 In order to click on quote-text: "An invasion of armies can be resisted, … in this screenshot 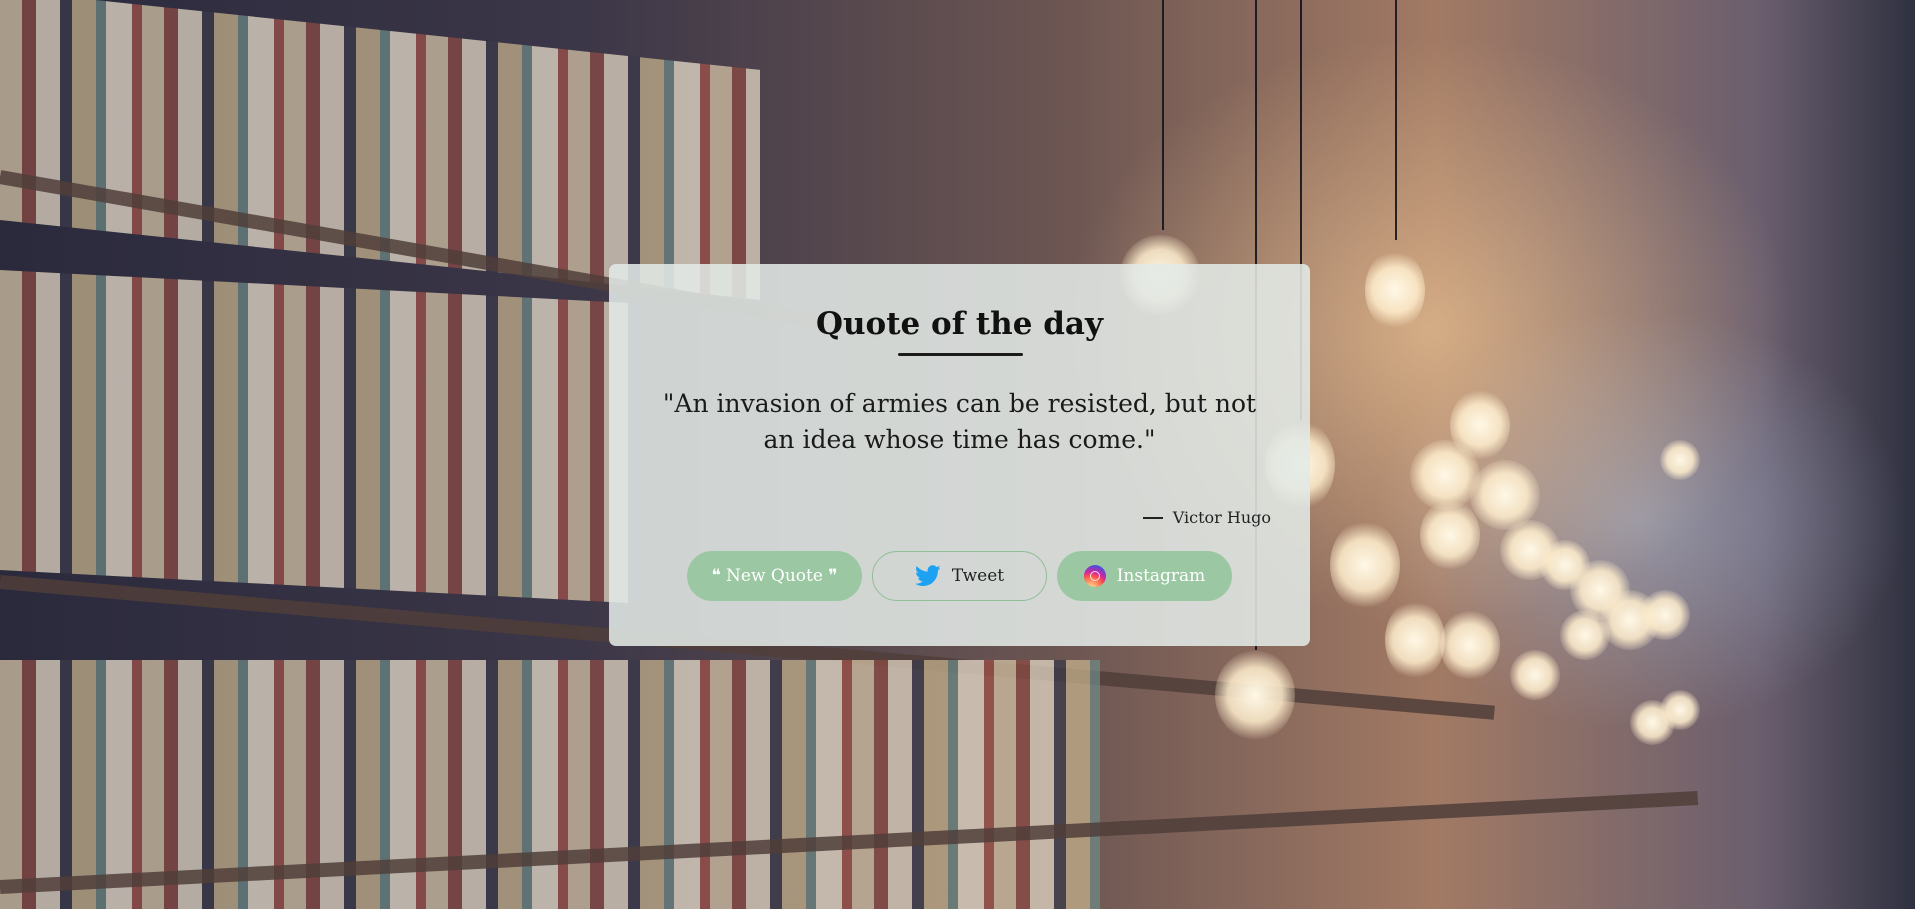, I will do `click(959, 421)`.